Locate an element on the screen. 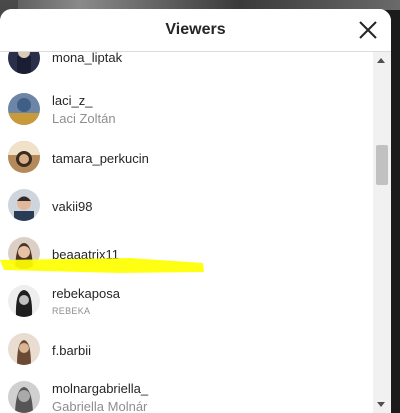 The height and width of the screenshot is (413, 400). username: molnargabriella_ is located at coordinates (100, 388).